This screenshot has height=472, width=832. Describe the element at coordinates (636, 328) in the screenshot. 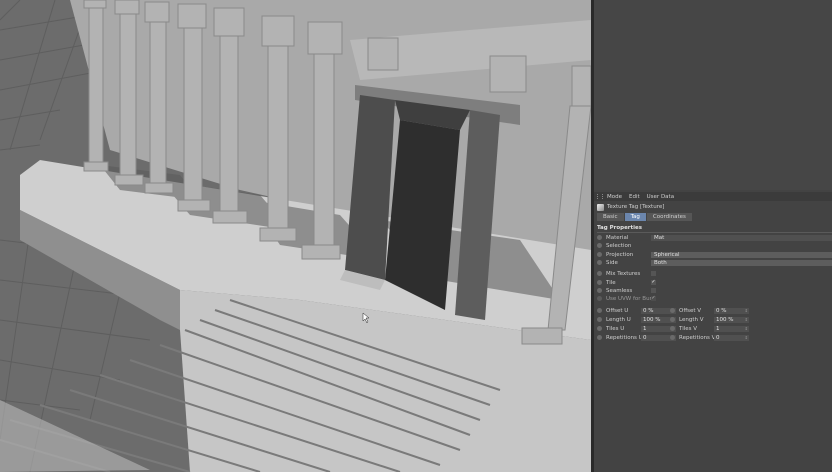

I see `tiles-u-row: Tiles U 1⇕` at that location.